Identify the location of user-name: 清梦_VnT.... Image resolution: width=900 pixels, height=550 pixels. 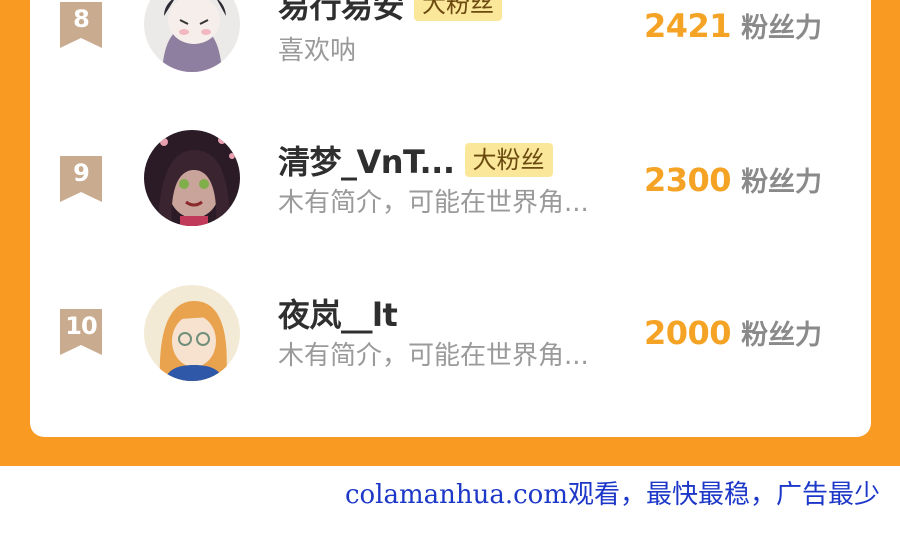
(366, 160).